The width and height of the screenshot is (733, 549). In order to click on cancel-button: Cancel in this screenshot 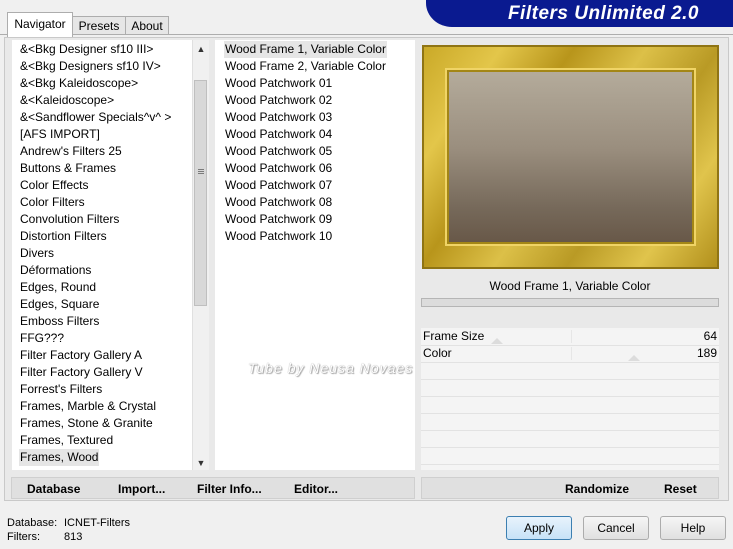, I will do `click(616, 528)`.